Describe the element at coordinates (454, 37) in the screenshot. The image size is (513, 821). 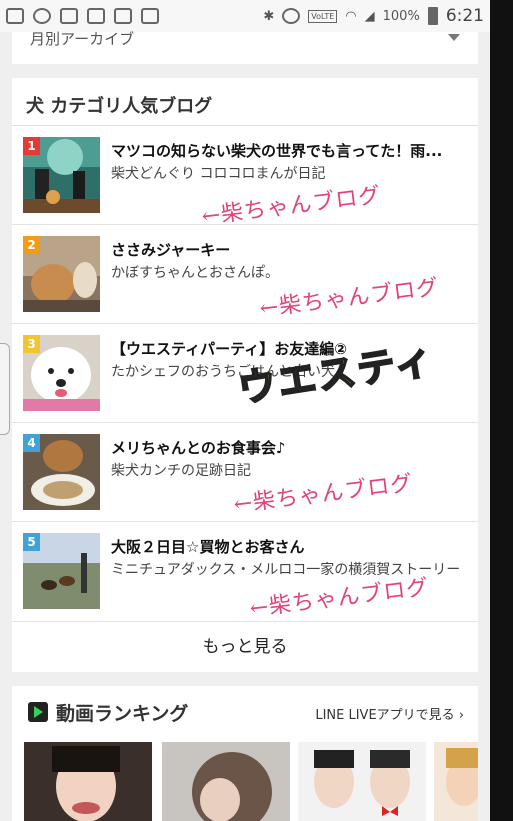
I see `chevron-down-icon` at that location.